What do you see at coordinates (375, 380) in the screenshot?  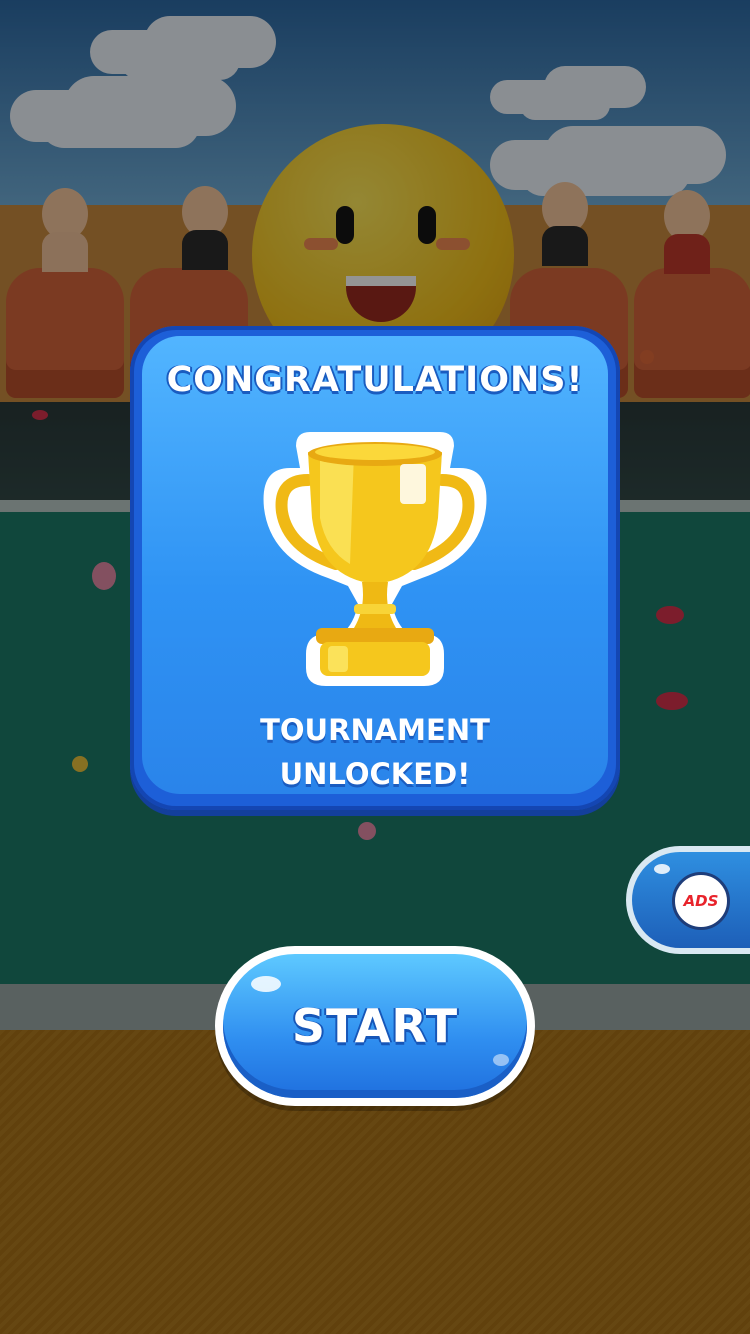 I see `dialog-title: CONGRATULATIONS!` at bounding box center [375, 380].